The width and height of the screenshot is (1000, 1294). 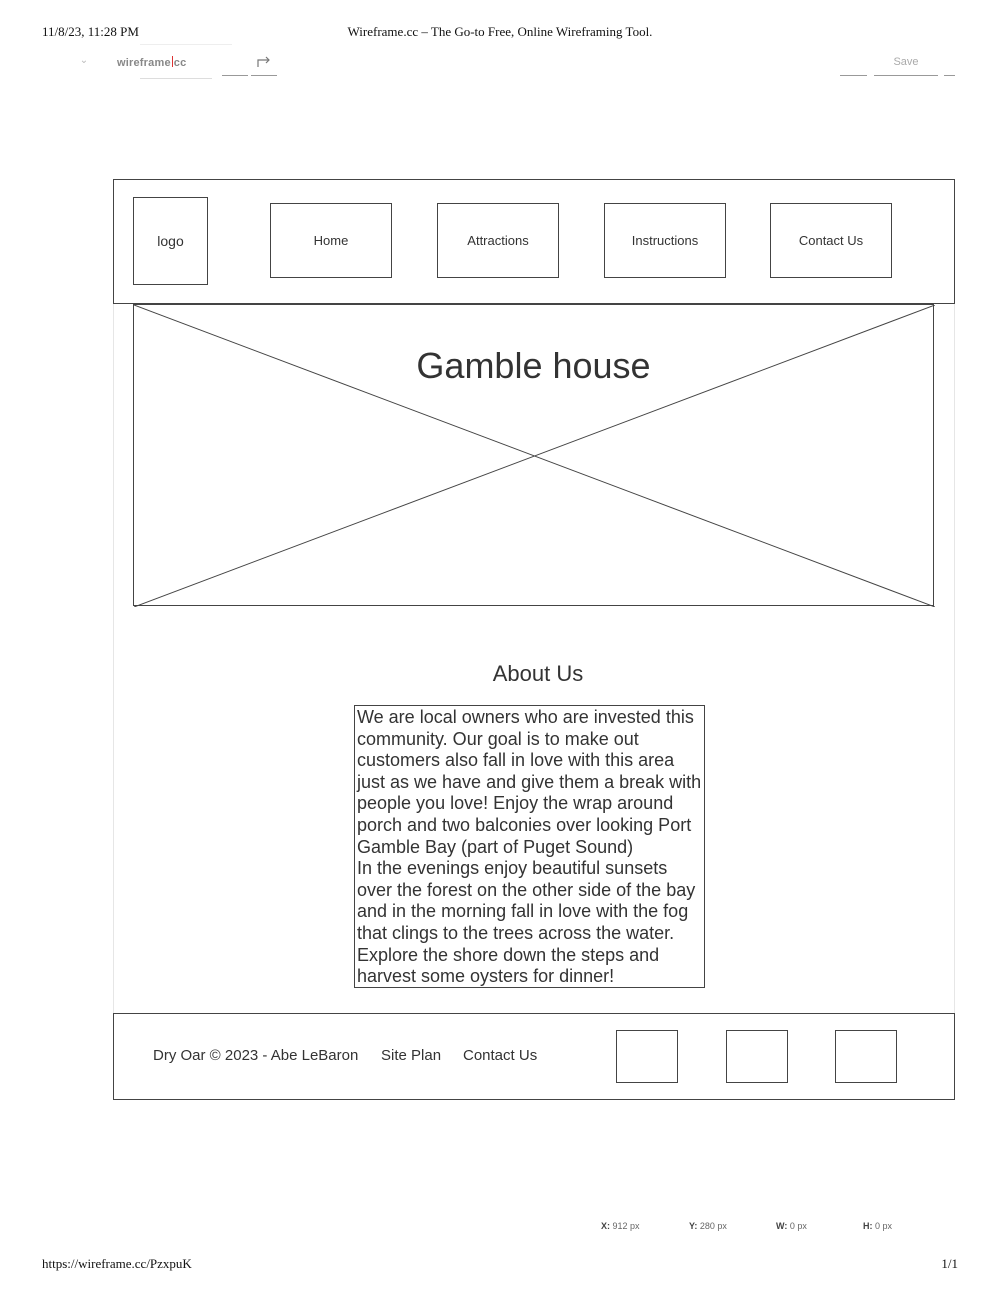 I want to click on brand-text-left: wireframe, so click(x=144, y=63).